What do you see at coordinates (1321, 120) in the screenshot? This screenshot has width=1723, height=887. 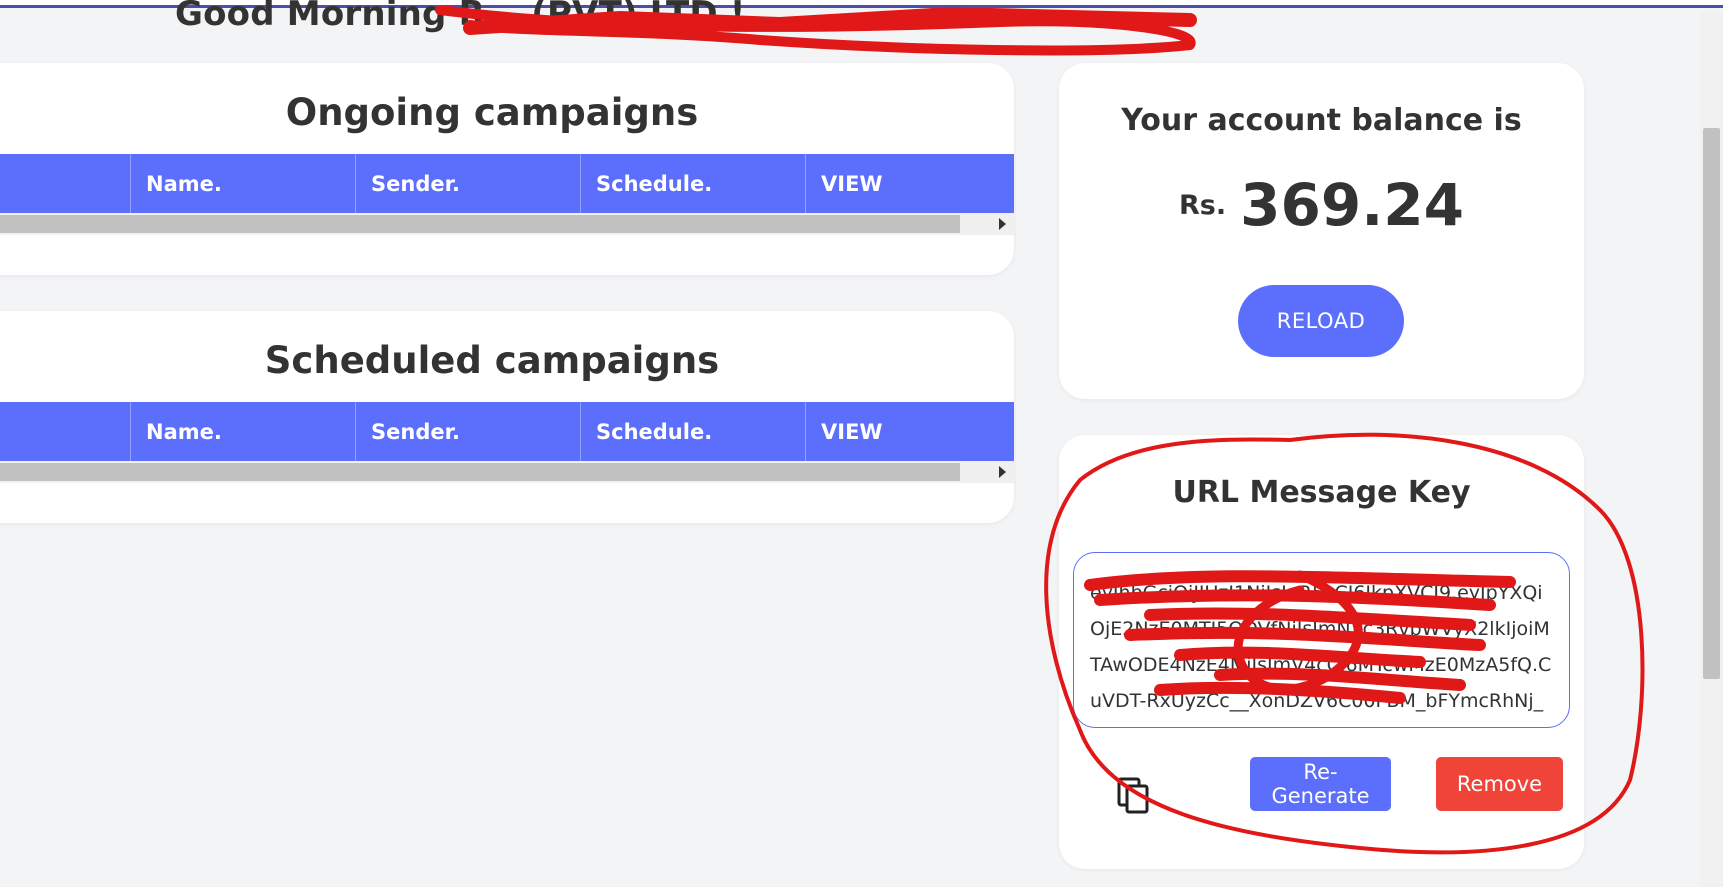 I see `balance-title: Your account balance is` at bounding box center [1321, 120].